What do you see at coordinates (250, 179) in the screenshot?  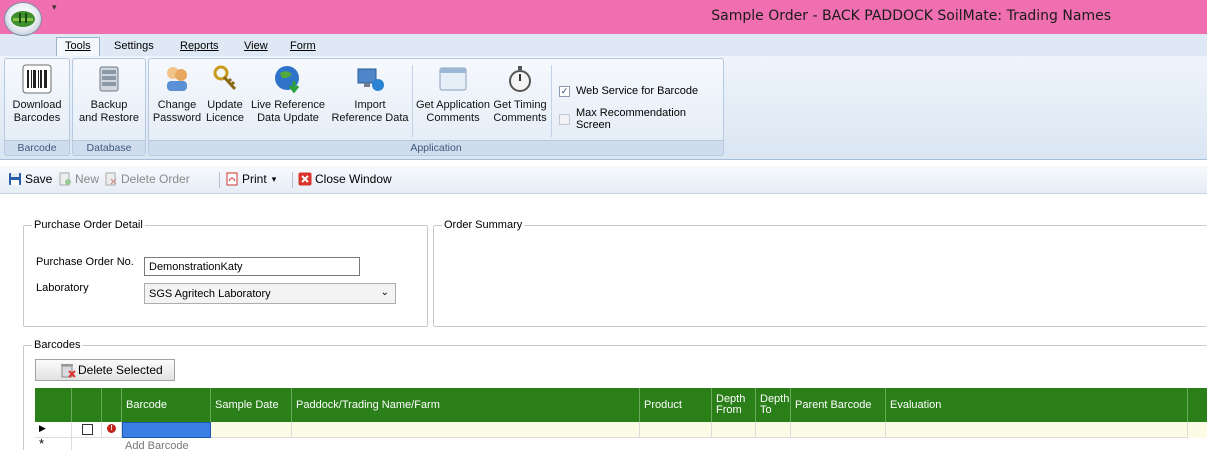 I see `print-button: Print ▾` at bounding box center [250, 179].